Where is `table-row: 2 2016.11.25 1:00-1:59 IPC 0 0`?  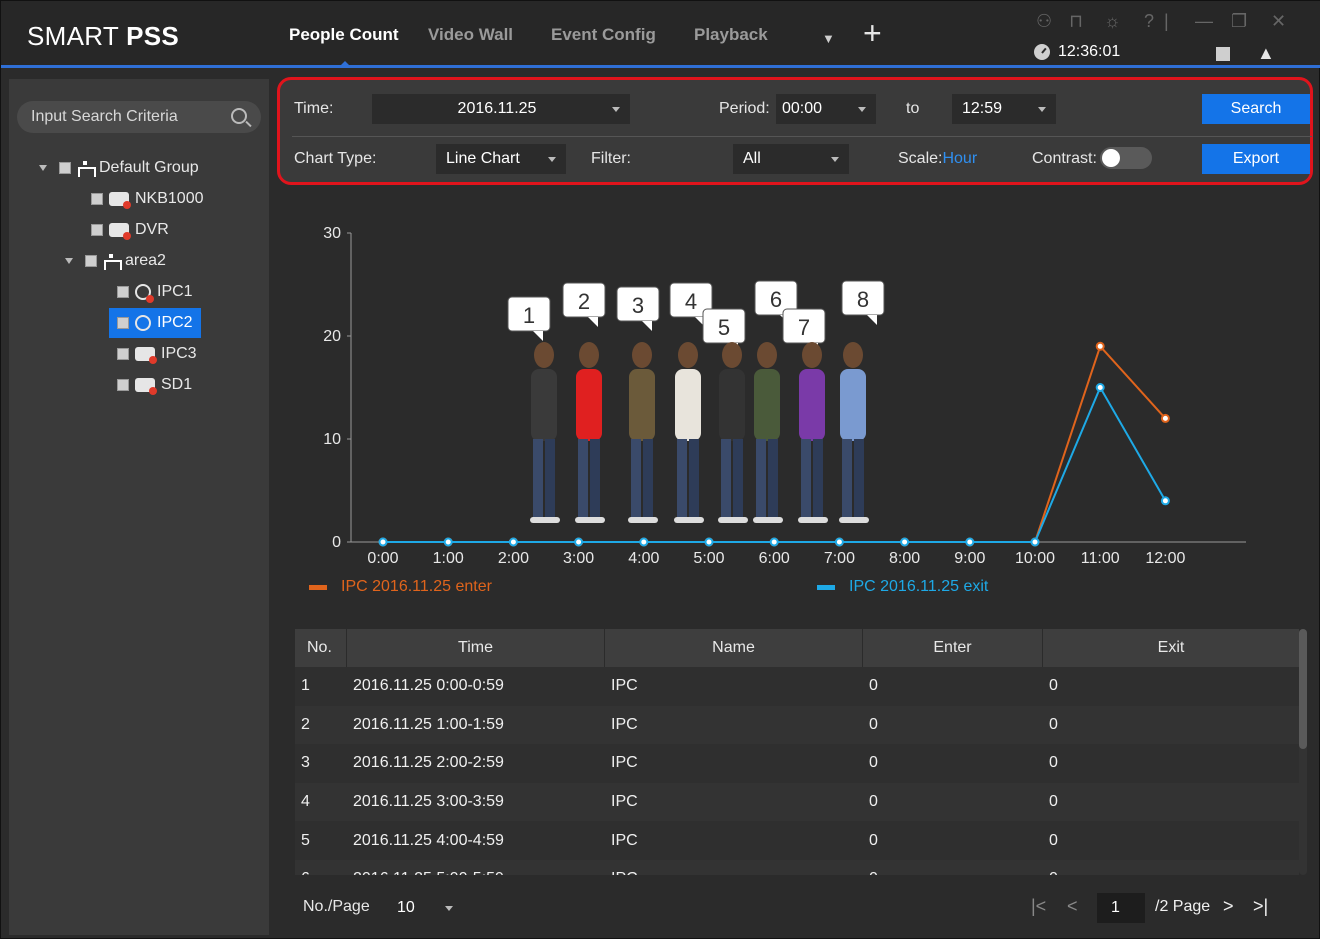
table-row: 2 2016.11.25 1:00-1:59 IPC 0 0 is located at coordinates (797, 725).